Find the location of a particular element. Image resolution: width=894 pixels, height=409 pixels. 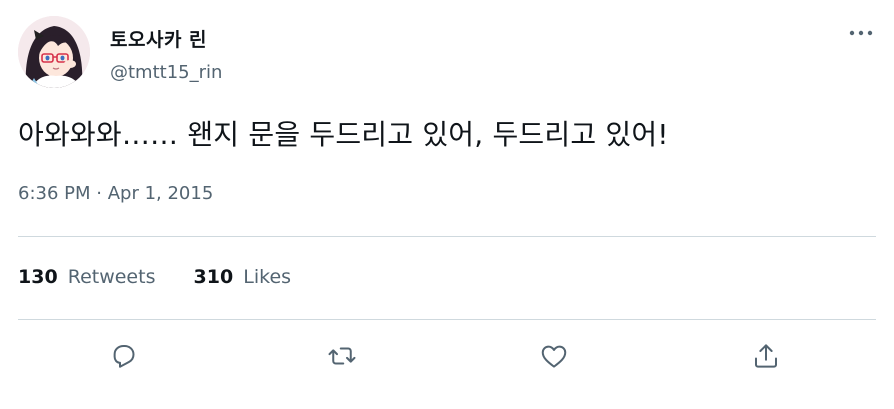

retweets-stat: 130 Retweets is located at coordinates (86, 277).